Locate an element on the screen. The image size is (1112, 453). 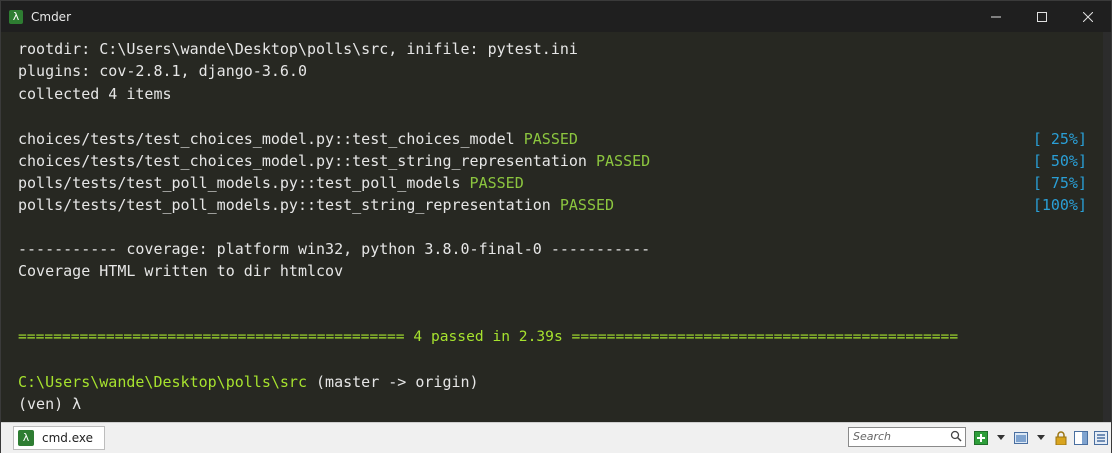
search-icon is located at coordinates (956, 436).